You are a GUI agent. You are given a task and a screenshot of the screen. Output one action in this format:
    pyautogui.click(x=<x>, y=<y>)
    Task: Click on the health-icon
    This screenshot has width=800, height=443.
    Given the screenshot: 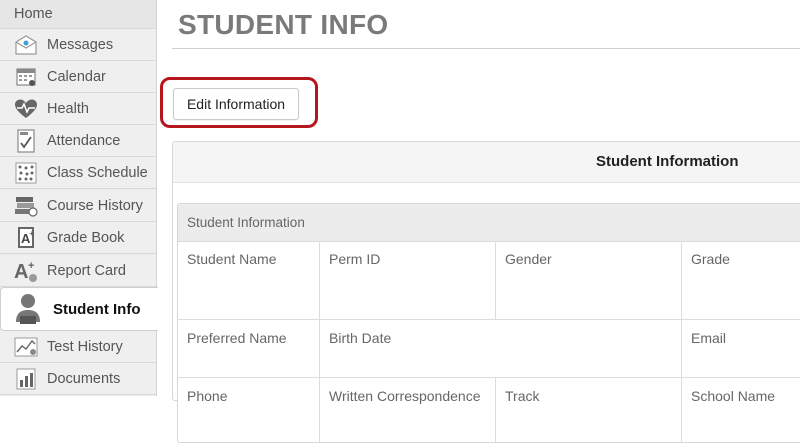 What is the action you would take?
    pyautogui.click(x=26, y=109)
    